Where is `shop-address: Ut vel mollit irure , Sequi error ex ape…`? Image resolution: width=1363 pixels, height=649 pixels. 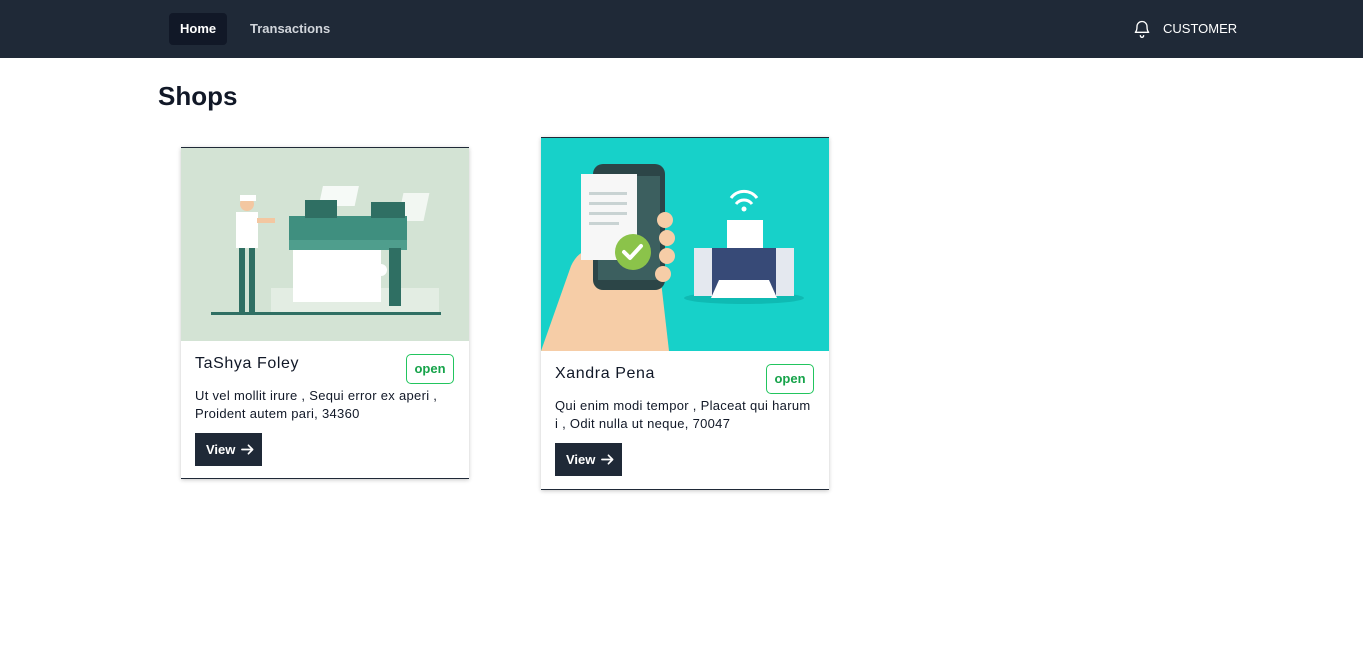
shop-address: Ut vel mollit irure , Sequi error ex ape… is located at coordinates (316, 404).